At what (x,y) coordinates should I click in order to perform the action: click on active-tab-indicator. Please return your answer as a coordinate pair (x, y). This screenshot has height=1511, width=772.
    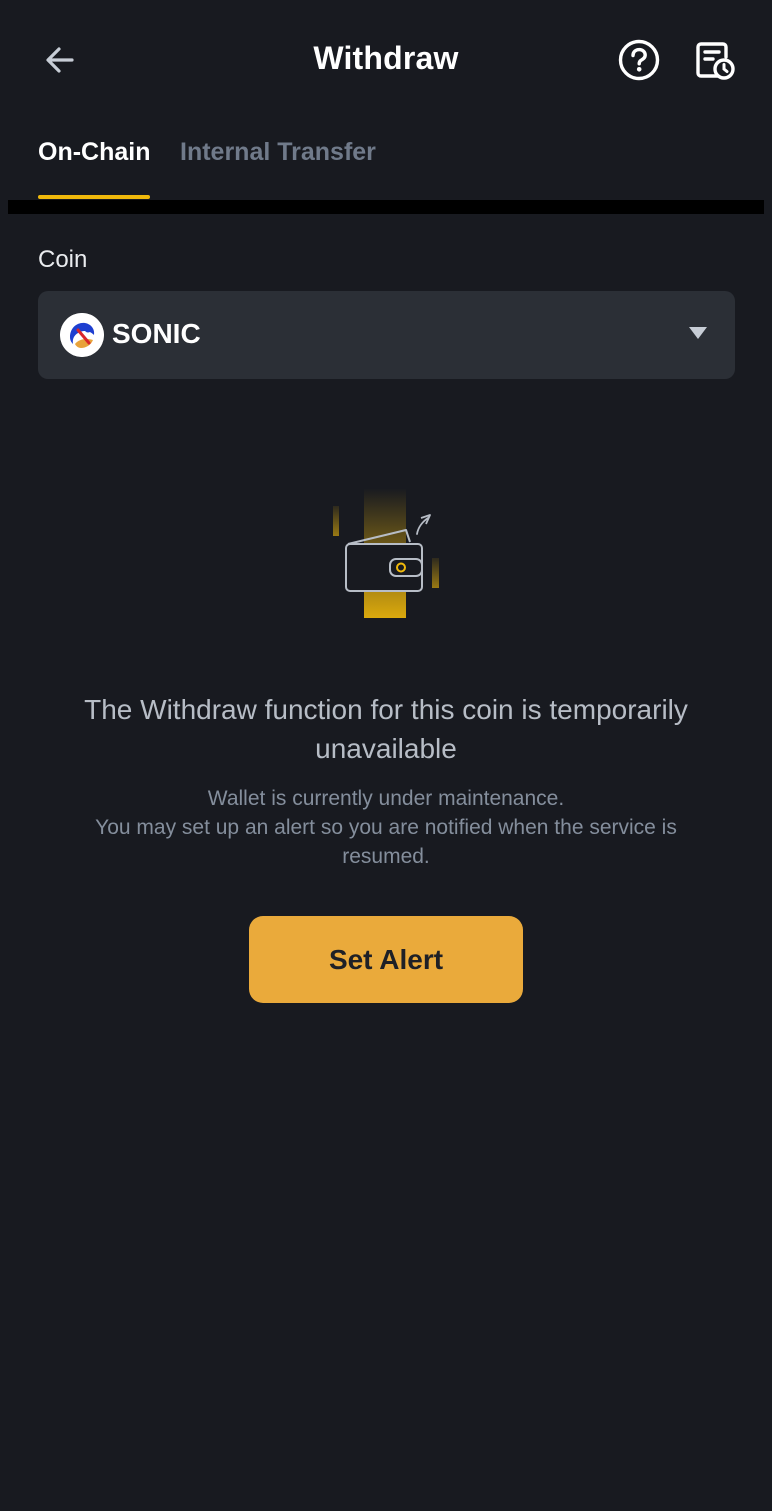
    Looking at the image, I should click on (94, 197).